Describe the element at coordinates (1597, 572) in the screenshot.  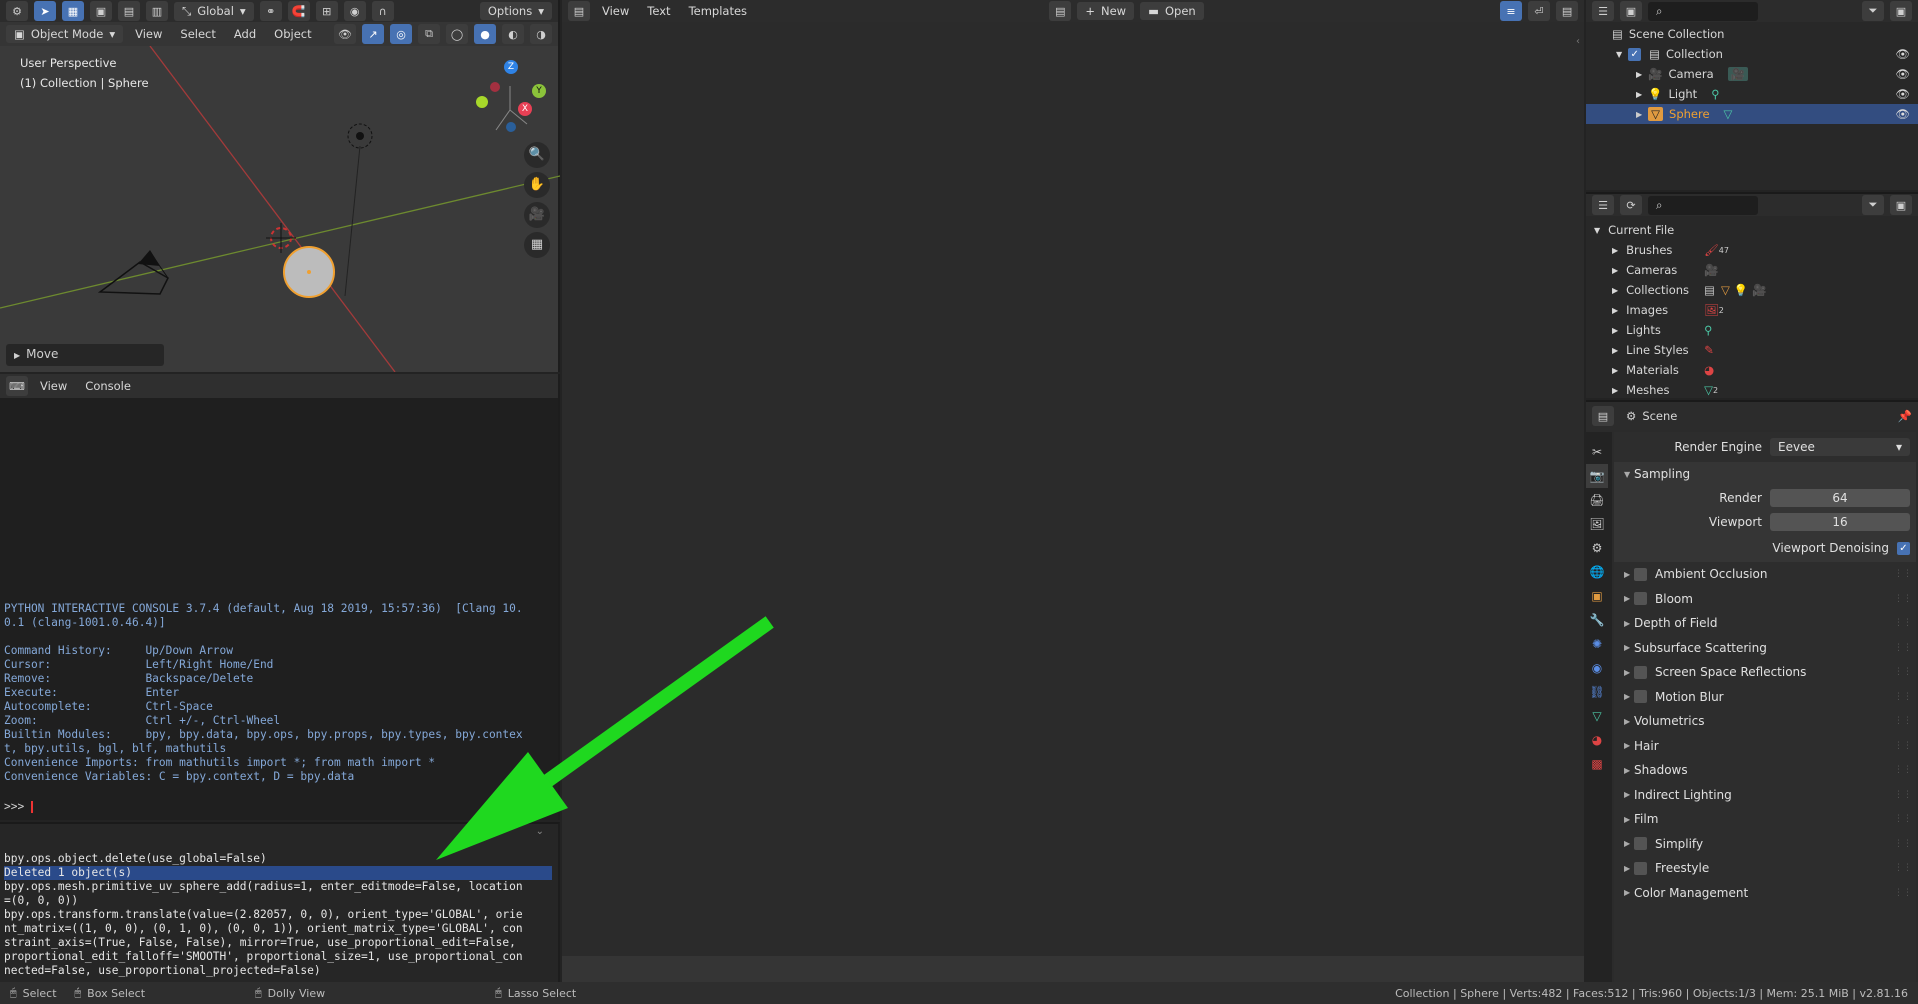
I see `tab-world: 🌐` at that location.